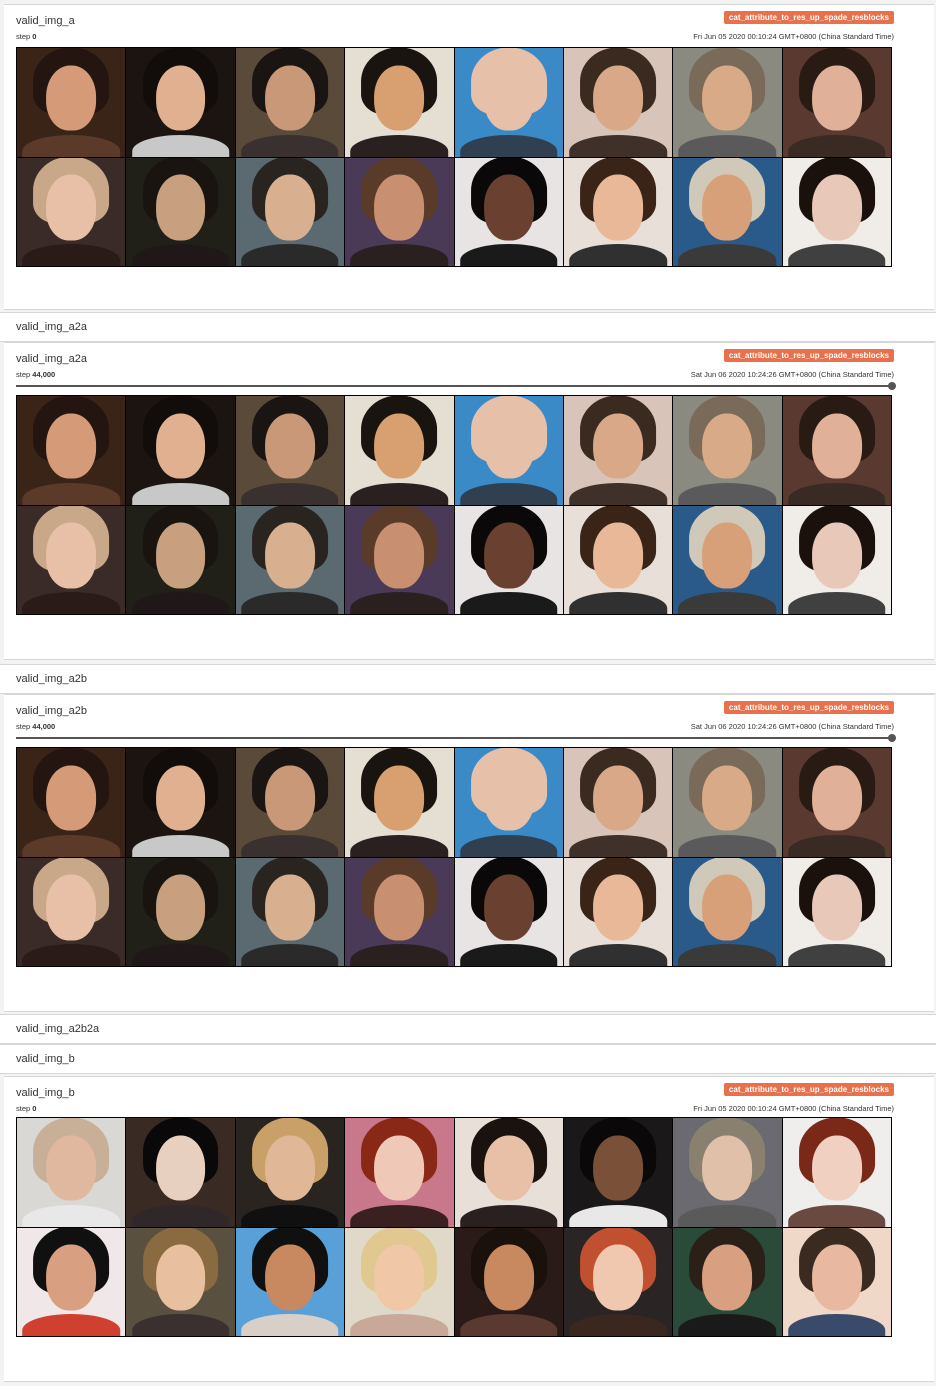  I want to click on step-indicator: step 0, so click(26, 36).